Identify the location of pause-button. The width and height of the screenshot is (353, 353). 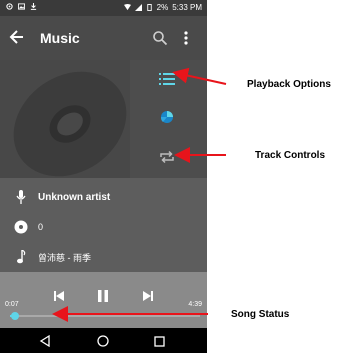
(103, 296).